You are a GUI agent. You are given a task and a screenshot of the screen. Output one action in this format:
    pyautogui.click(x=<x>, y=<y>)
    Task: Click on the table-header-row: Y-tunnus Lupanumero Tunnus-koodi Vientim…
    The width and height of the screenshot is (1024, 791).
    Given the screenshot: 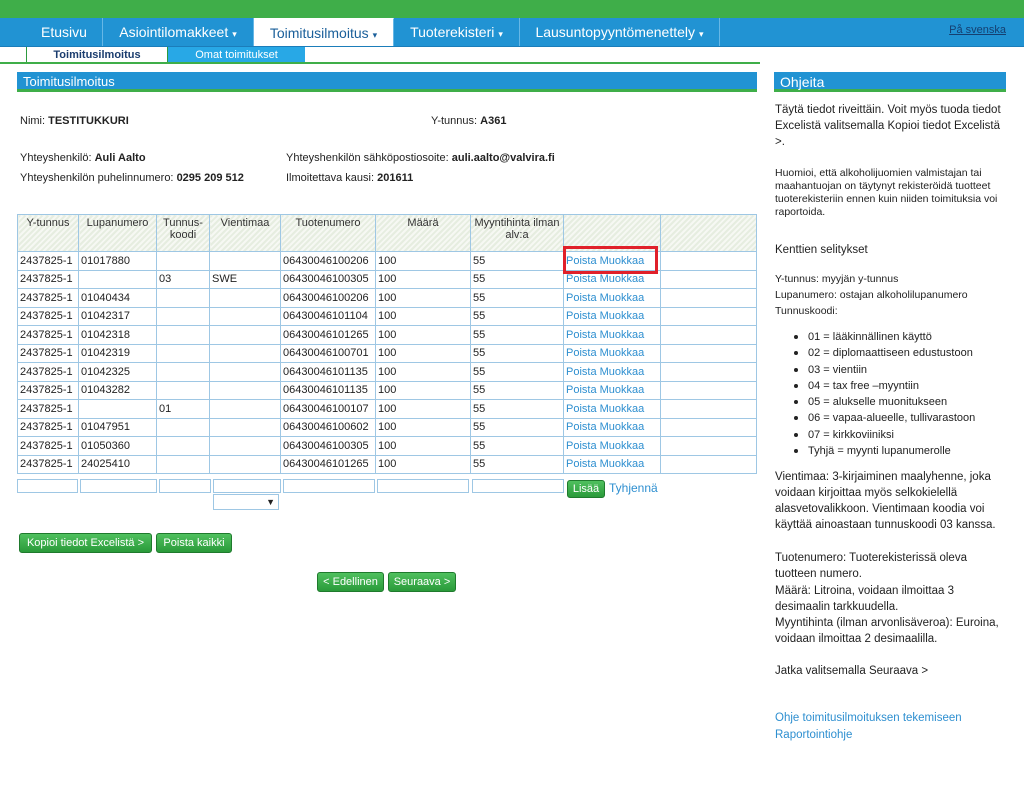 What is the action you would take?
    pyautogui.click(x=387, y=233)
    